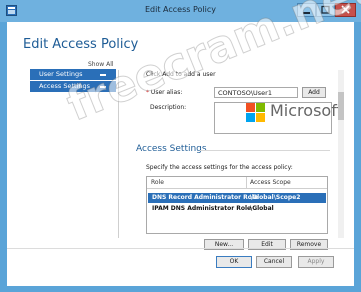  I want to click on column-divider, so click(246, 182).